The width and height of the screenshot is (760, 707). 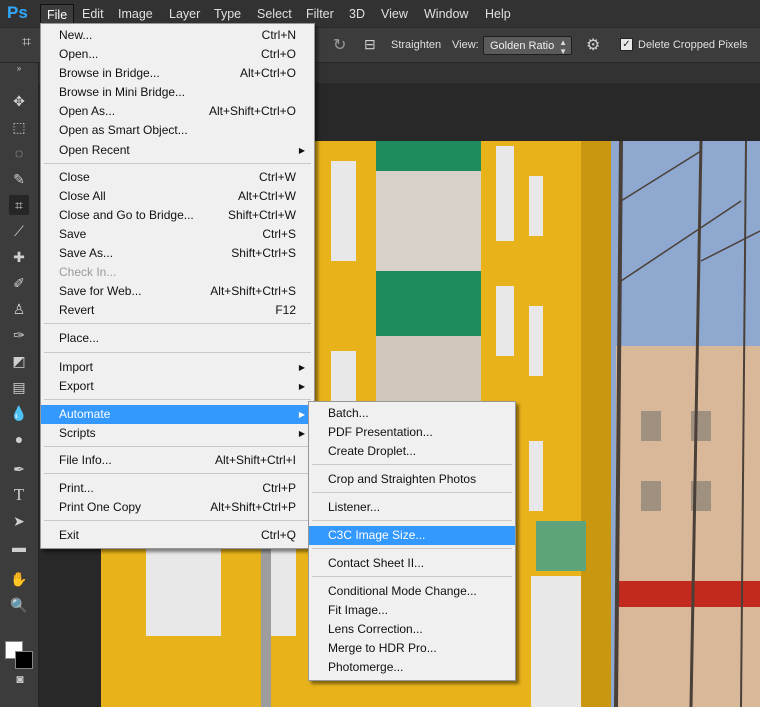 What do you see at coordinates (19, 127) in the screenshot?
I see `marquee-tool-icon: ⬚` at bounding box center [19, 127].